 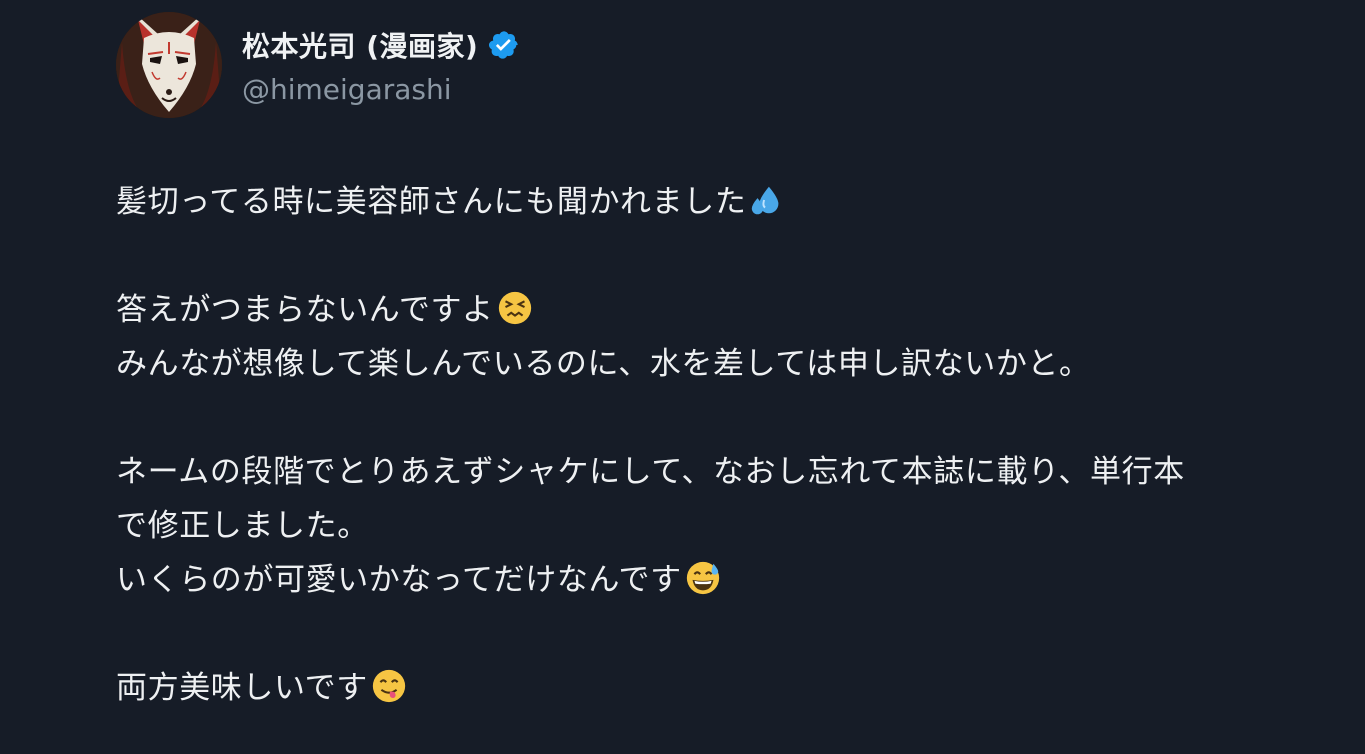 I want to click on sweat-droplets-emoji-icon, so click(x=767, y=200).